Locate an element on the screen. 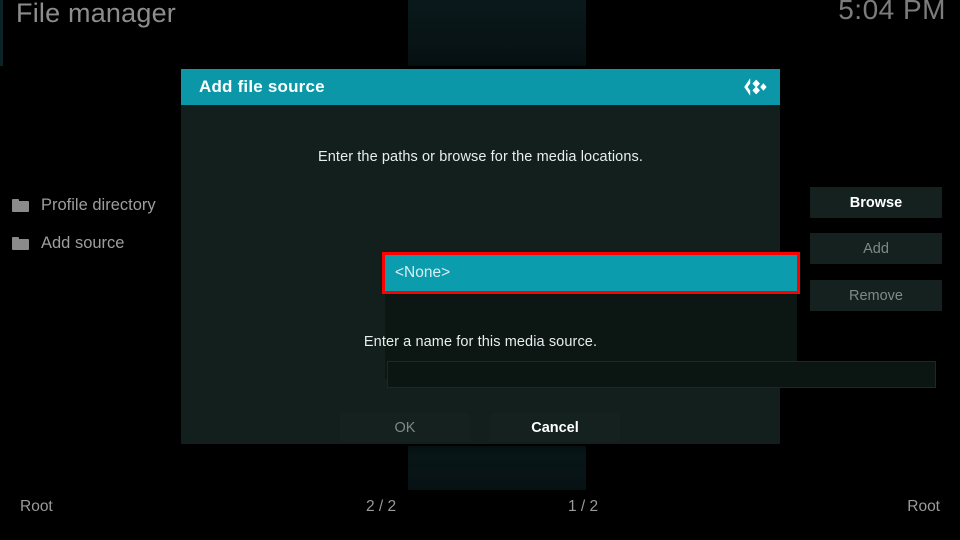 Image resolution: width=960 pixels, height=540 pixels. clock: 5:04 PM is located at coordinates (892, 12).